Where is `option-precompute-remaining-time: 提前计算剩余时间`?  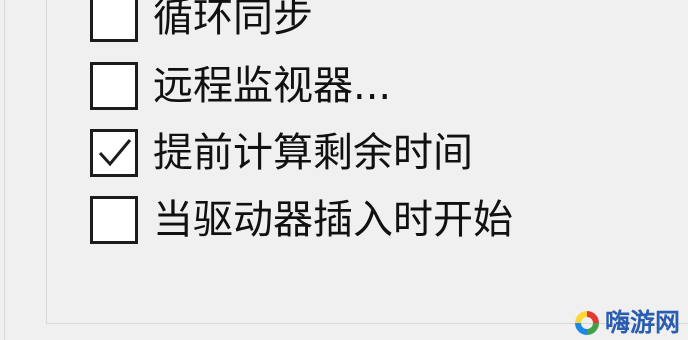
option-precompute-remaining-time: 提前计算剩余时间 is located at coordinates (281, 153).